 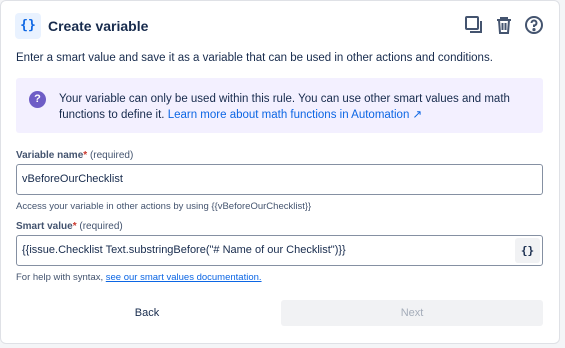 I want to click on smart-value-label: Smart value* (required), so click(x=69, y=226).